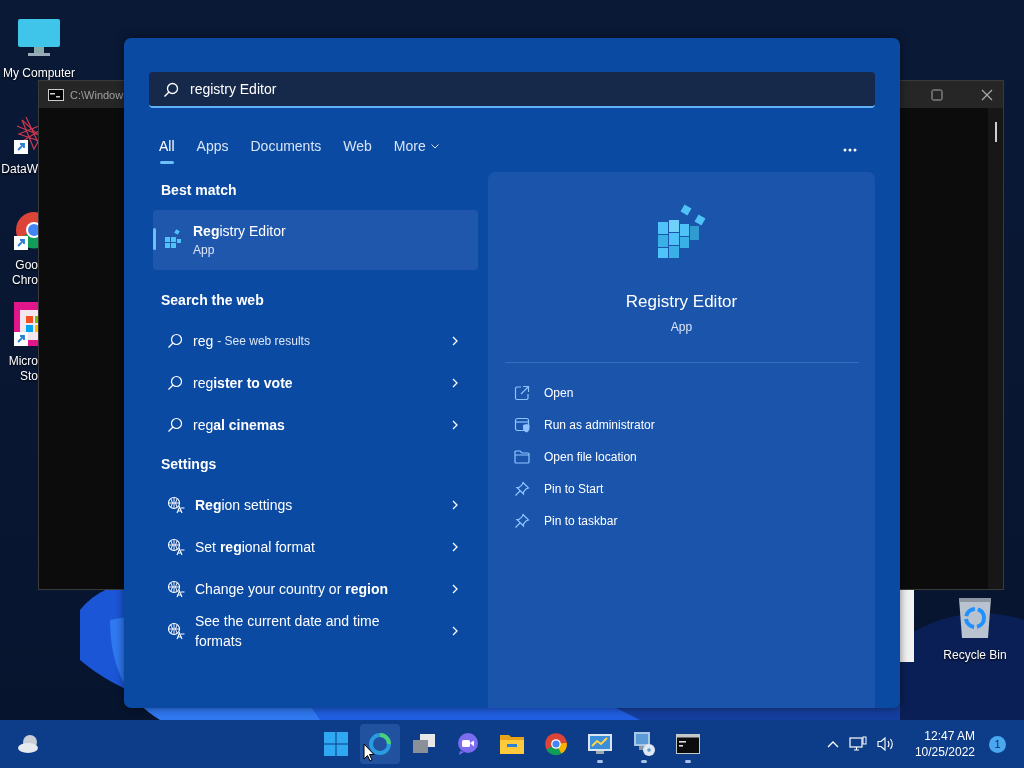 The image size is (1024, 768). Describe the element at coordinates (832, 744) in the screenshot. I see `chevron-up-icon` at that location.